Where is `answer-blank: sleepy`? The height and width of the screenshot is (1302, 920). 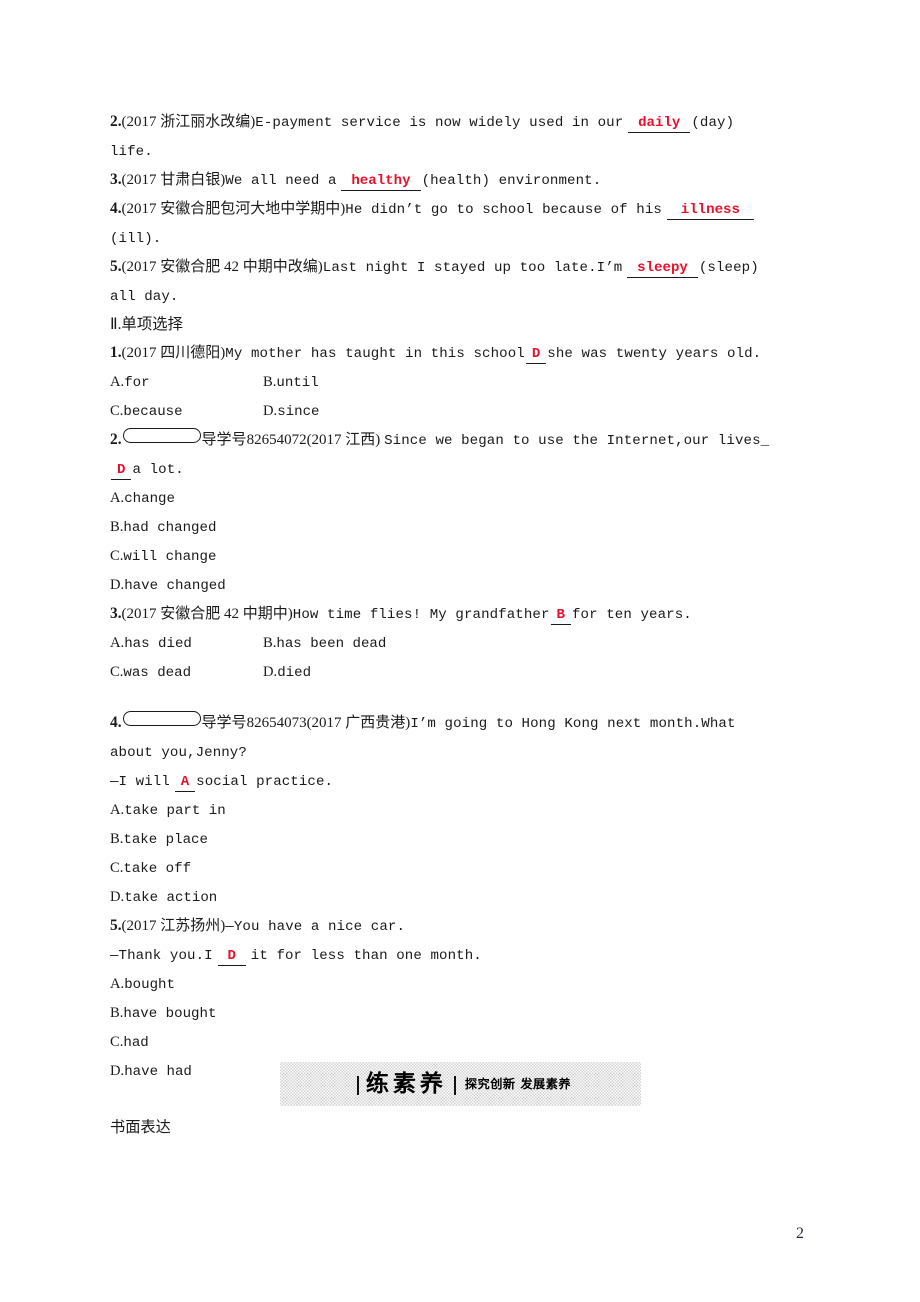 answer-blank: sleepy is located at coordinates (662, 269).